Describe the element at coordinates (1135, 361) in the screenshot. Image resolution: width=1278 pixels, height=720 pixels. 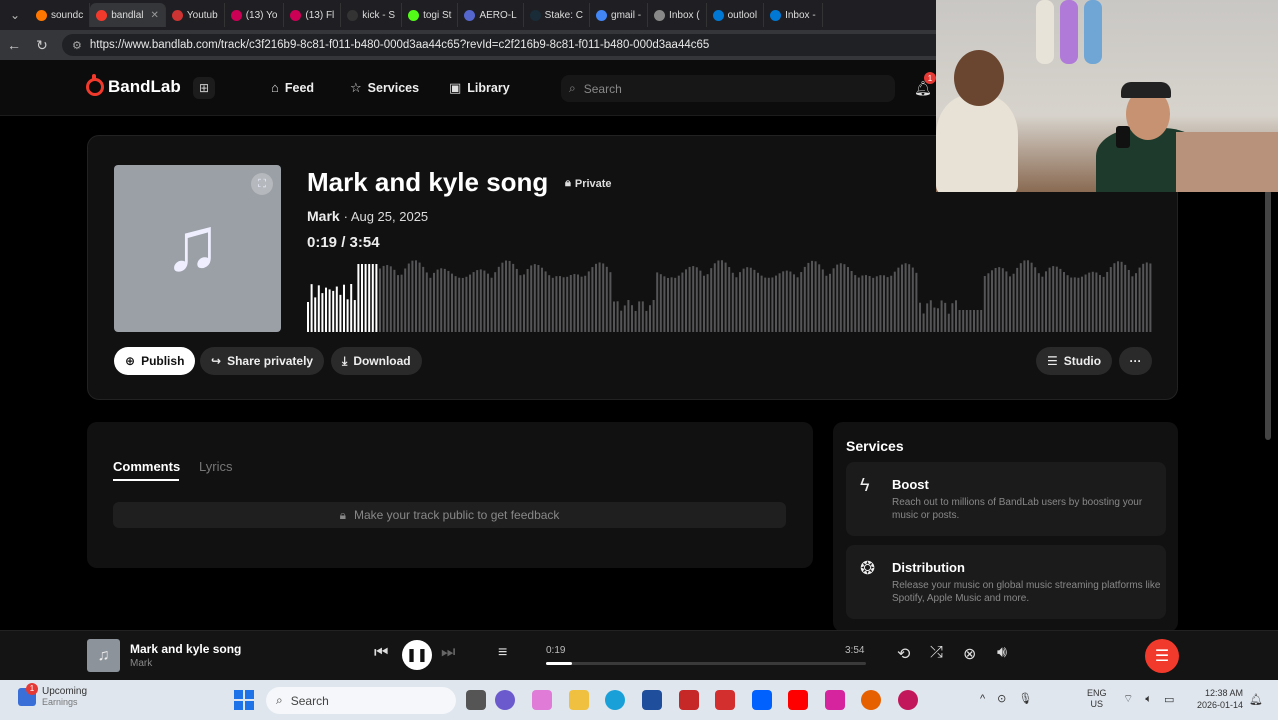
I see `more-options-button: ···` at that location.